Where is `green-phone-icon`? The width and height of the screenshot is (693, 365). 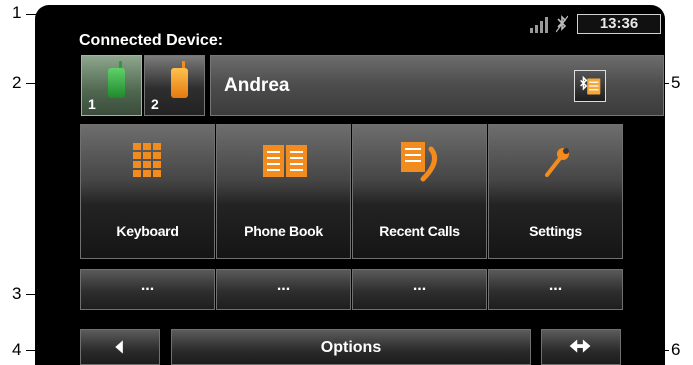 green-phone-icon is located at coordinates (116, 83).